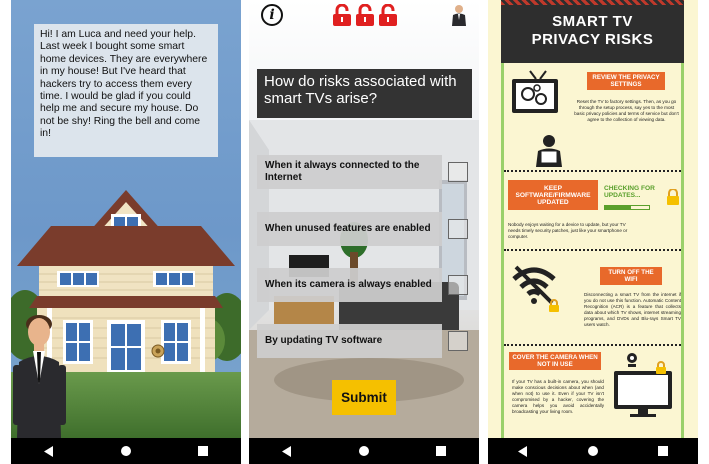  Describe the element at coordinates (592, 39) in the screenshot. I see `infographic-title-line2: PRIVACY RISKS` at that location.